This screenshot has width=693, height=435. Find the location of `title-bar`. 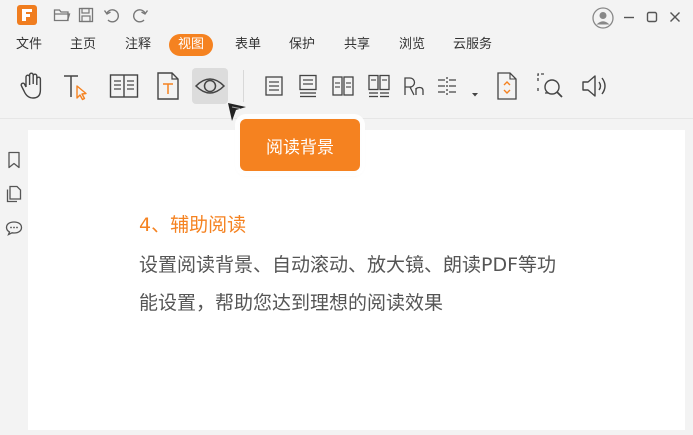

title-bar is located at coordinates (346, 17).